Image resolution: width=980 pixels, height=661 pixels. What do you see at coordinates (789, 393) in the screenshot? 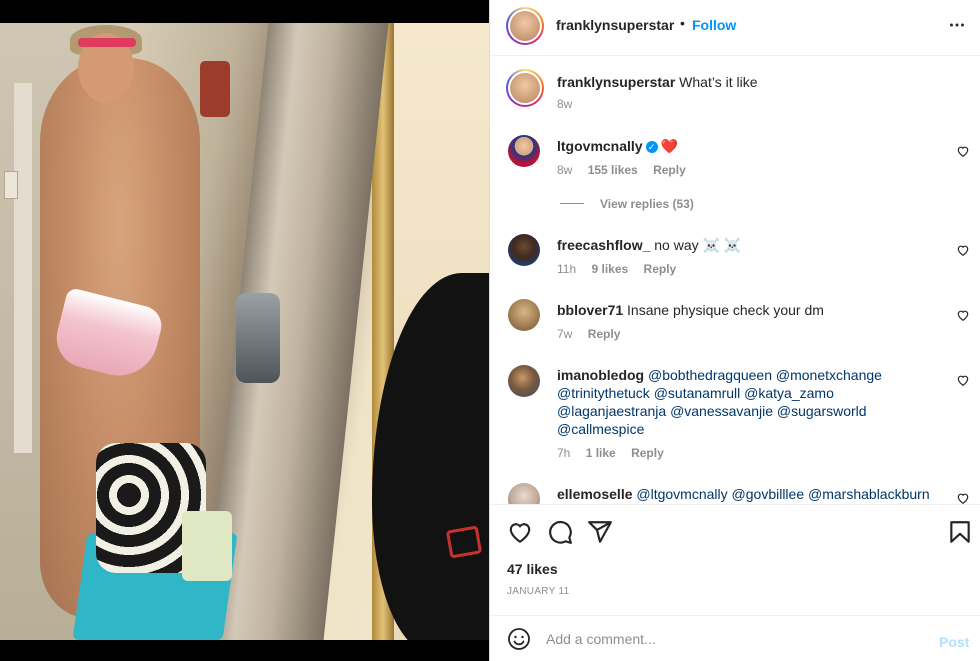
I see `mention-link: @katya_zamo` at bounding box center [789, 393].